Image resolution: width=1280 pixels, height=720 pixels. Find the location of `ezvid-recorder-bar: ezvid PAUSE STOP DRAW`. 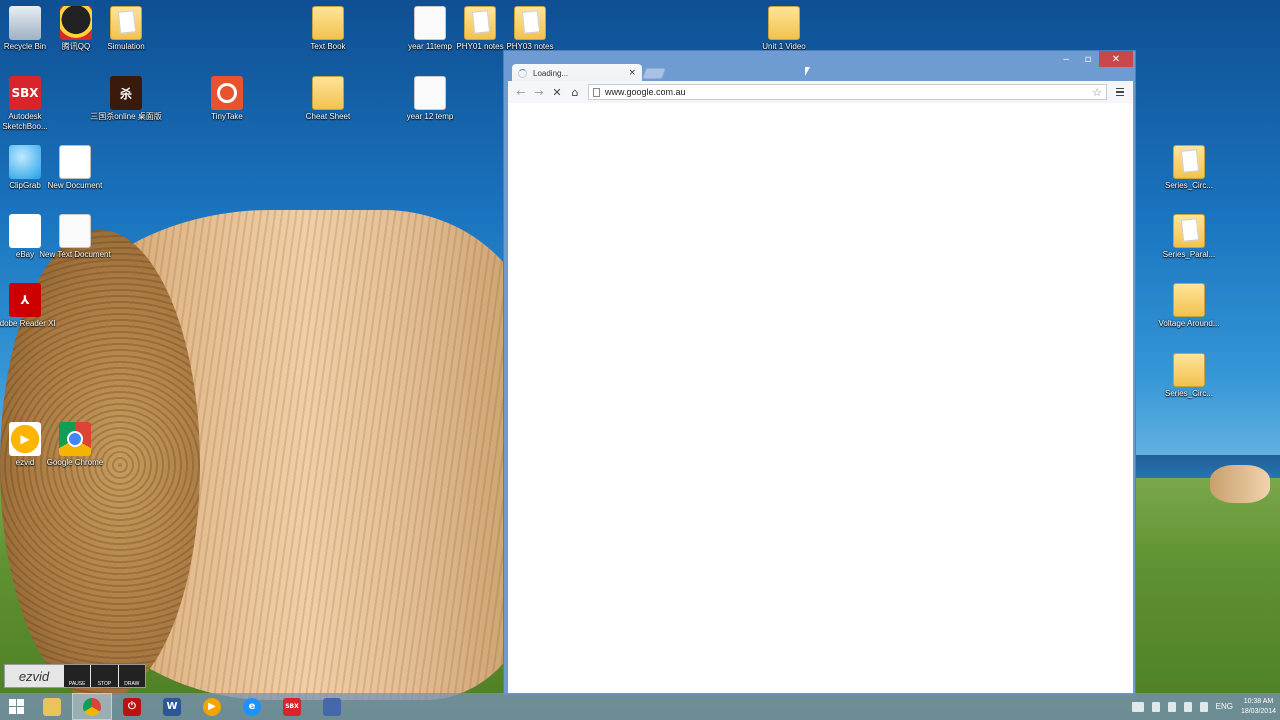

ezvid-recorder-bar: ezvid PAUSE STOP DRAW is located at coordinates (75, 676).